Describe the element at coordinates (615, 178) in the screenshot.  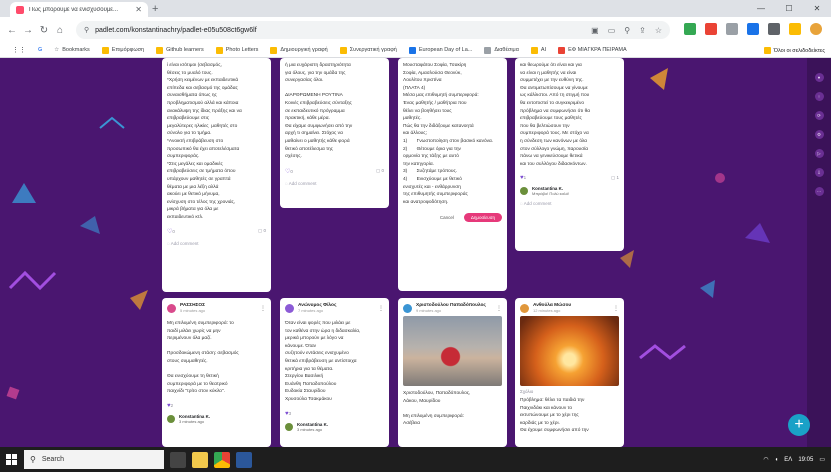
I see `comment-count-button: ▢ 1` at that location.